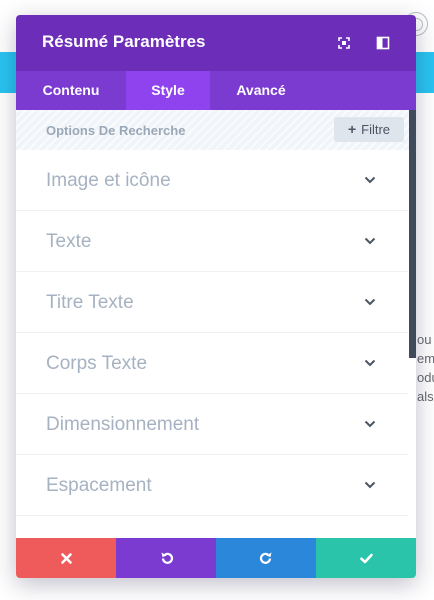  What do you see at coordinates (383, 43) in the screenshot?
I see `sidebar-toggle-icon` at bounding box center [383, 43].